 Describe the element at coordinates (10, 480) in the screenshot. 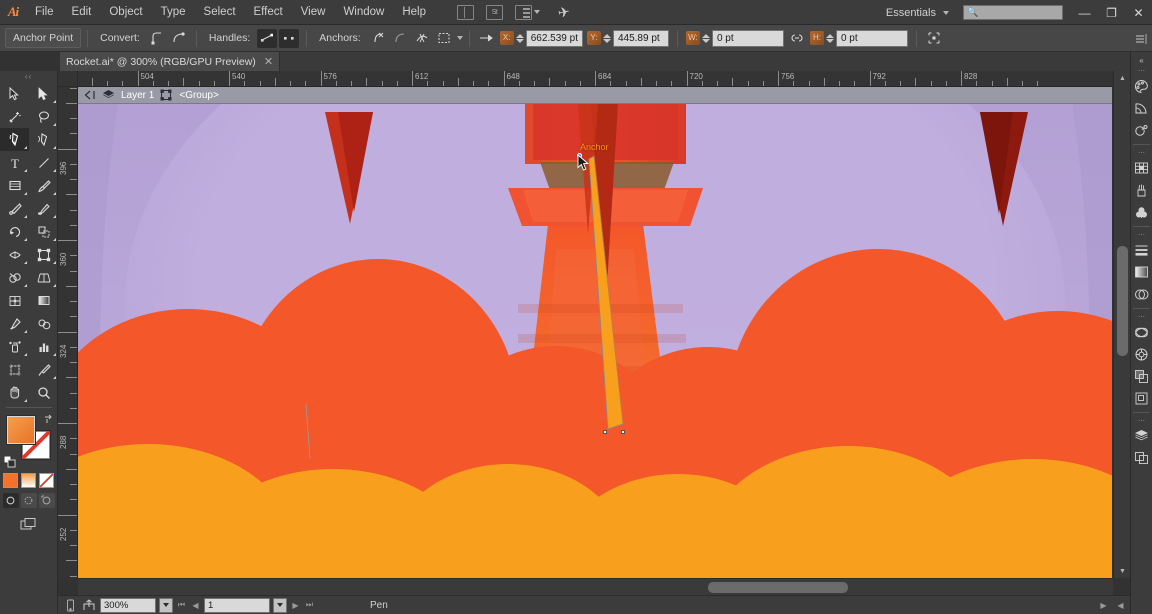

I see `color-mode` at that location.